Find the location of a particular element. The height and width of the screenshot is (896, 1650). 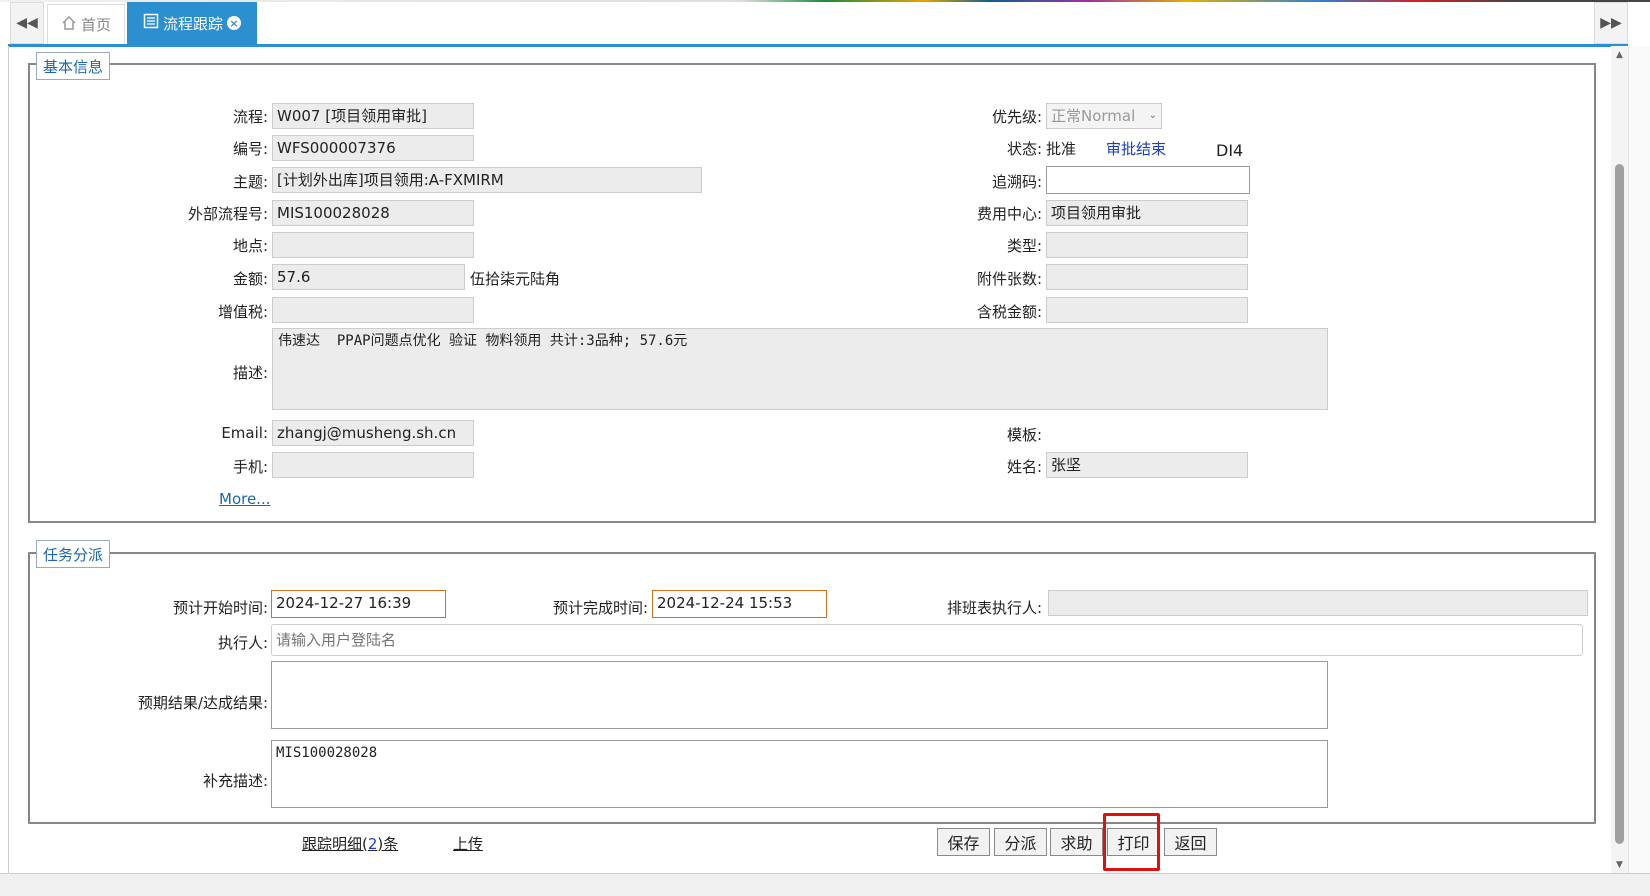

flow-label: 流程: is located at coordinates (250, 117).